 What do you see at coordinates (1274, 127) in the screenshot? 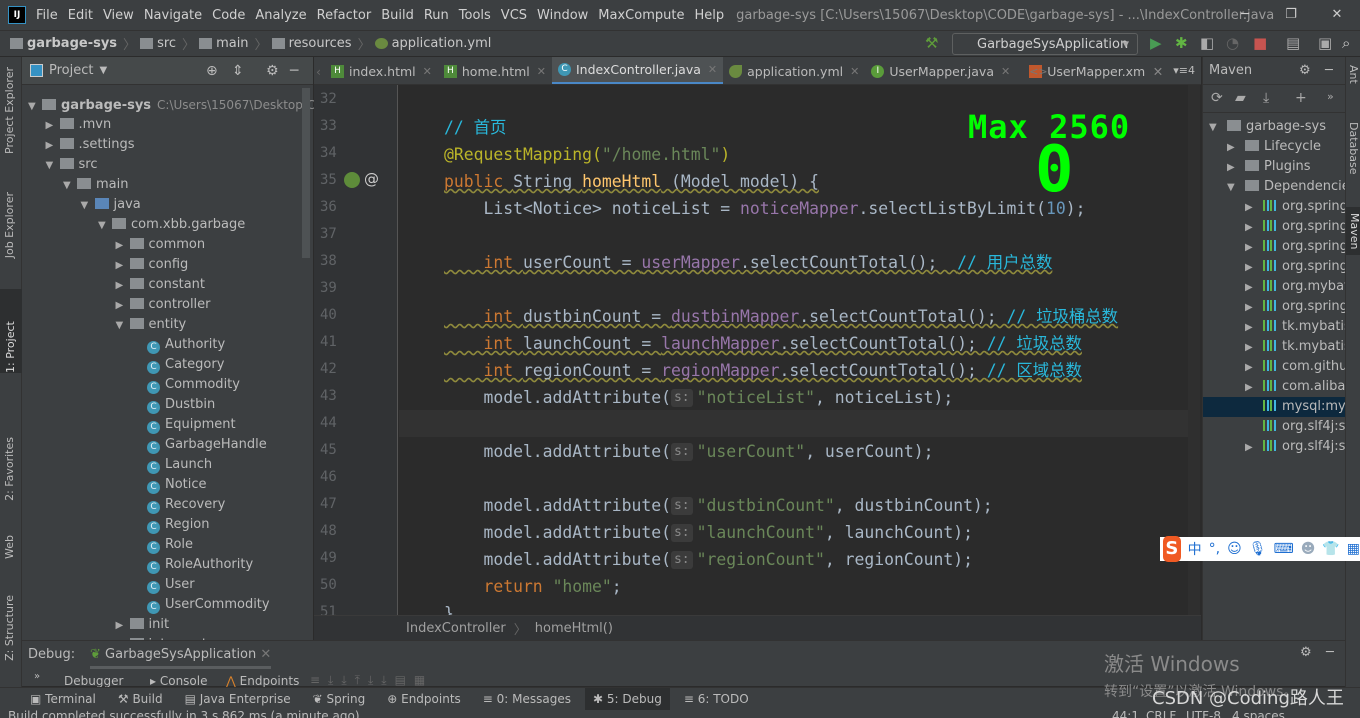
I see `maven-tree-item: ▼ garbage-sys` at bounding box center [1274, 127].